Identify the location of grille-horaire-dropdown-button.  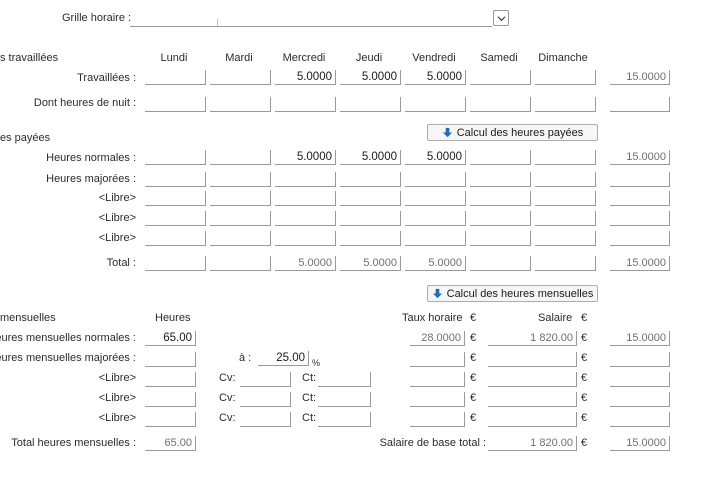
(501, 18).